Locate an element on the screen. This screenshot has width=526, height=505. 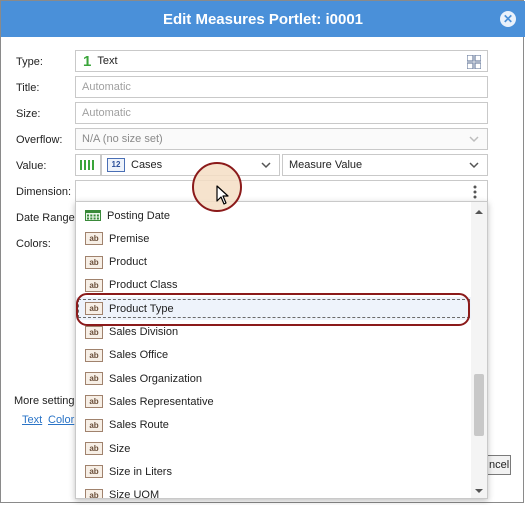
type-number-badge: 1 is located at coordinates (87, 61).